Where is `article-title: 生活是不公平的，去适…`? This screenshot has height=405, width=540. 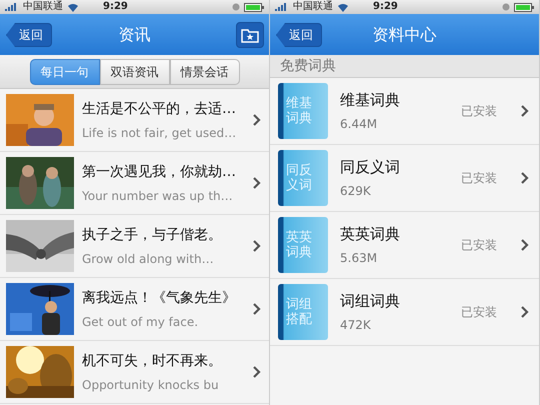
article-title: 生活是不公平的，去适… is located at coordinates (159, 109).